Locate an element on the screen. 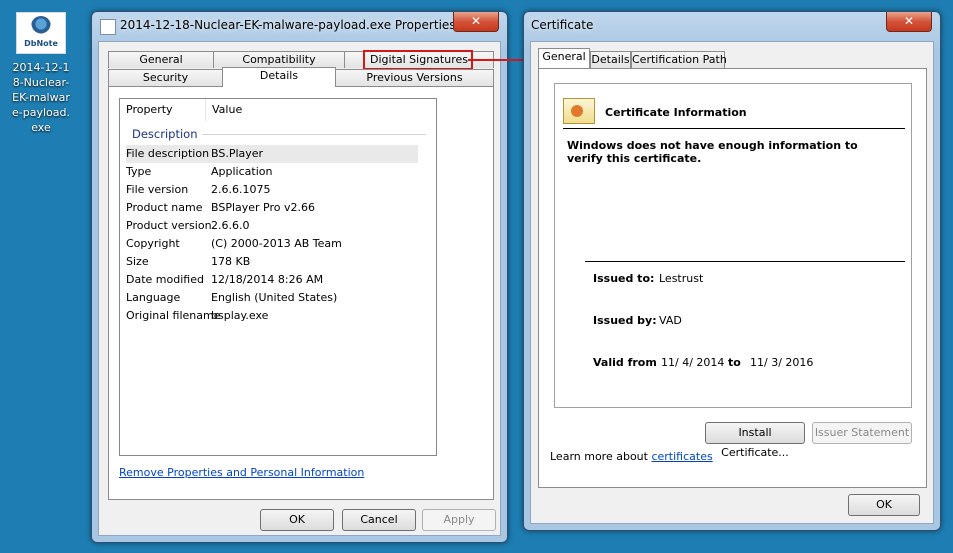  column-header-property: Property is located at coordinates (163, 110).